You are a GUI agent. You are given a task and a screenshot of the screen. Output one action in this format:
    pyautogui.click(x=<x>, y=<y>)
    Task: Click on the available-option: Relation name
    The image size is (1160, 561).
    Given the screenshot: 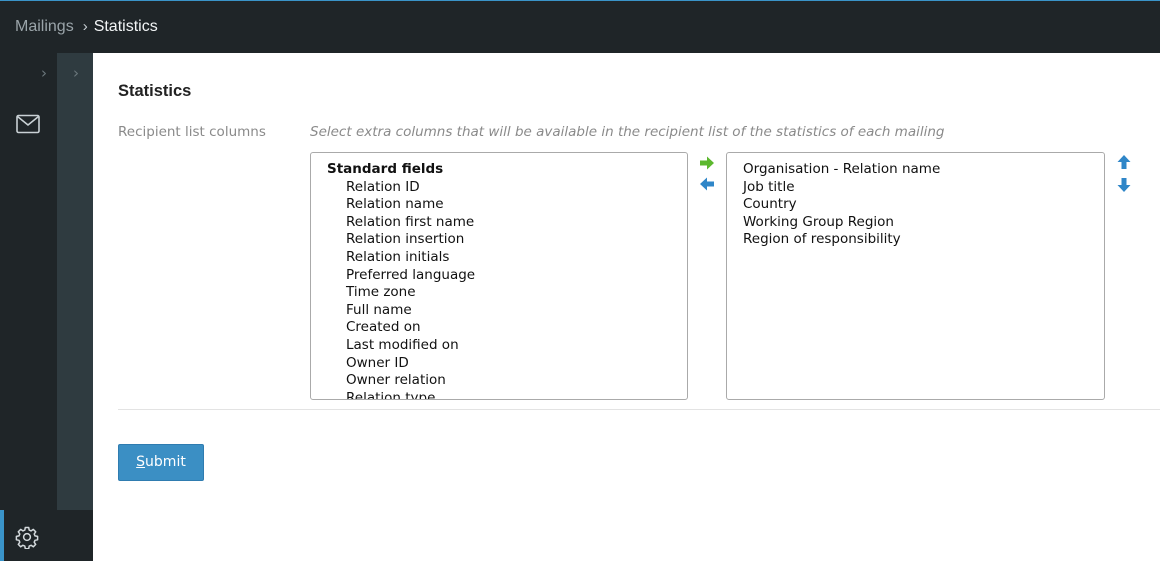 What is the action you would take?
    pyautogui.click(x=507, y=205)
    